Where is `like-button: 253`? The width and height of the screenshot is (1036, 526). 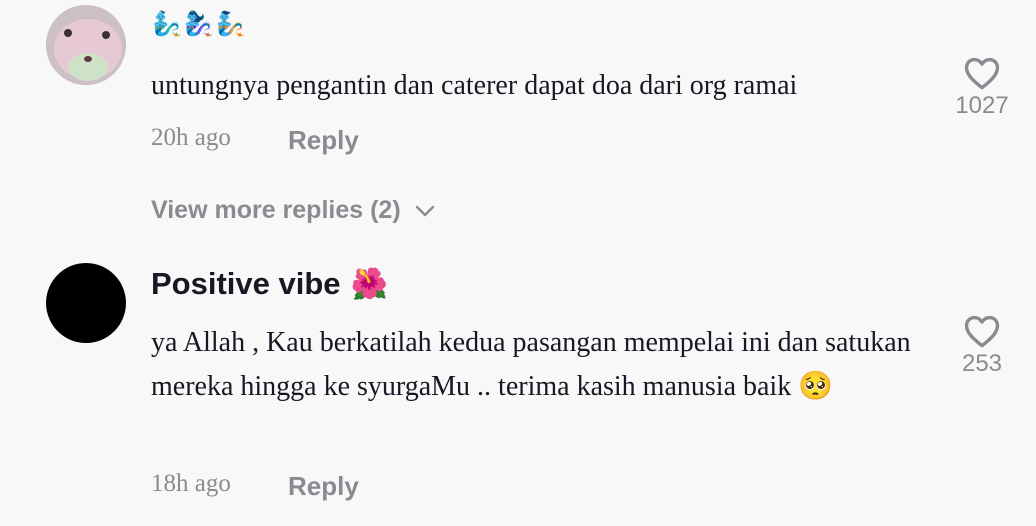
like-button: 253 is located at coordinates (982, 346).